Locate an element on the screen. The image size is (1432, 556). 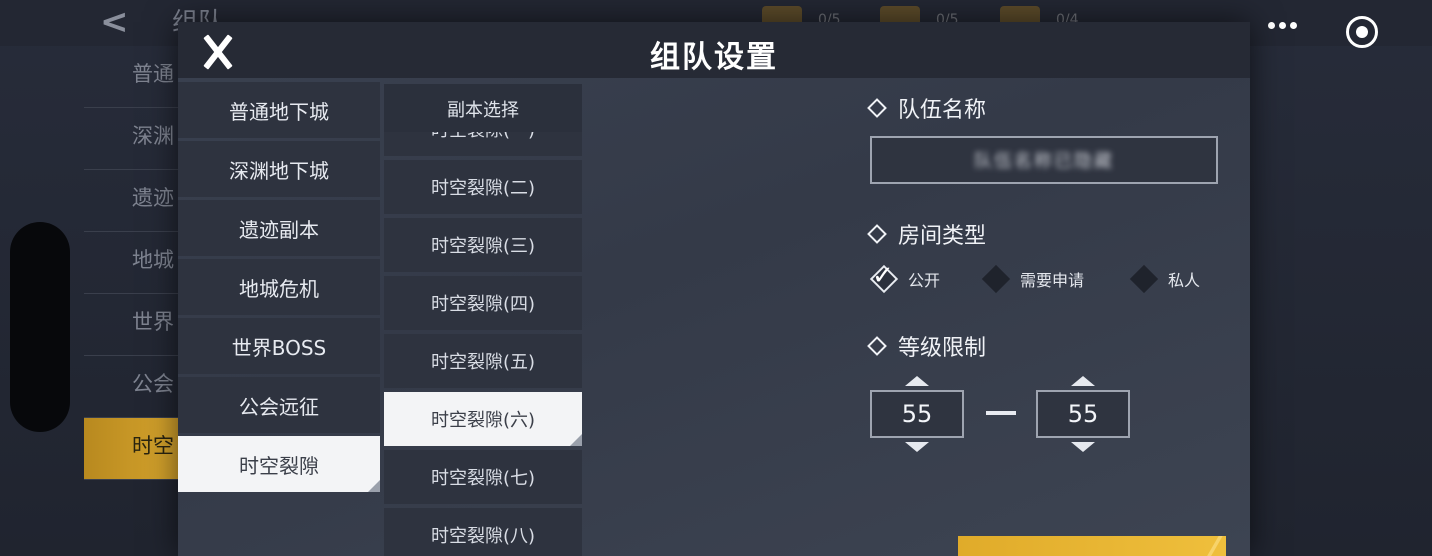
dungeon-item: 时空裂隙(四) is located at coordinates (483, 303).